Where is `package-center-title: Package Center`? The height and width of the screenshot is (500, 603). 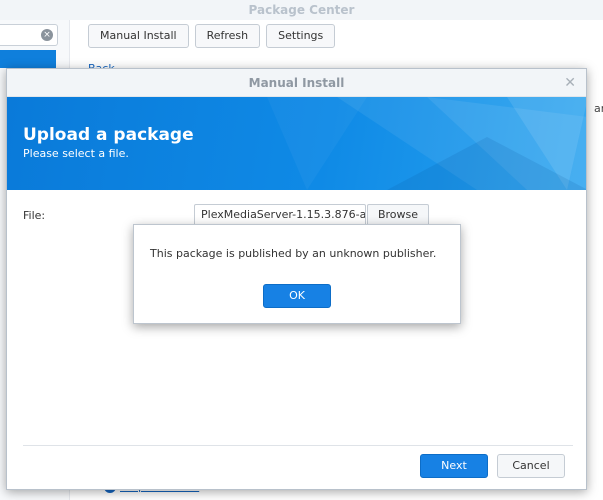
package-center-title: Package Center is located at coordinates (301, 10).